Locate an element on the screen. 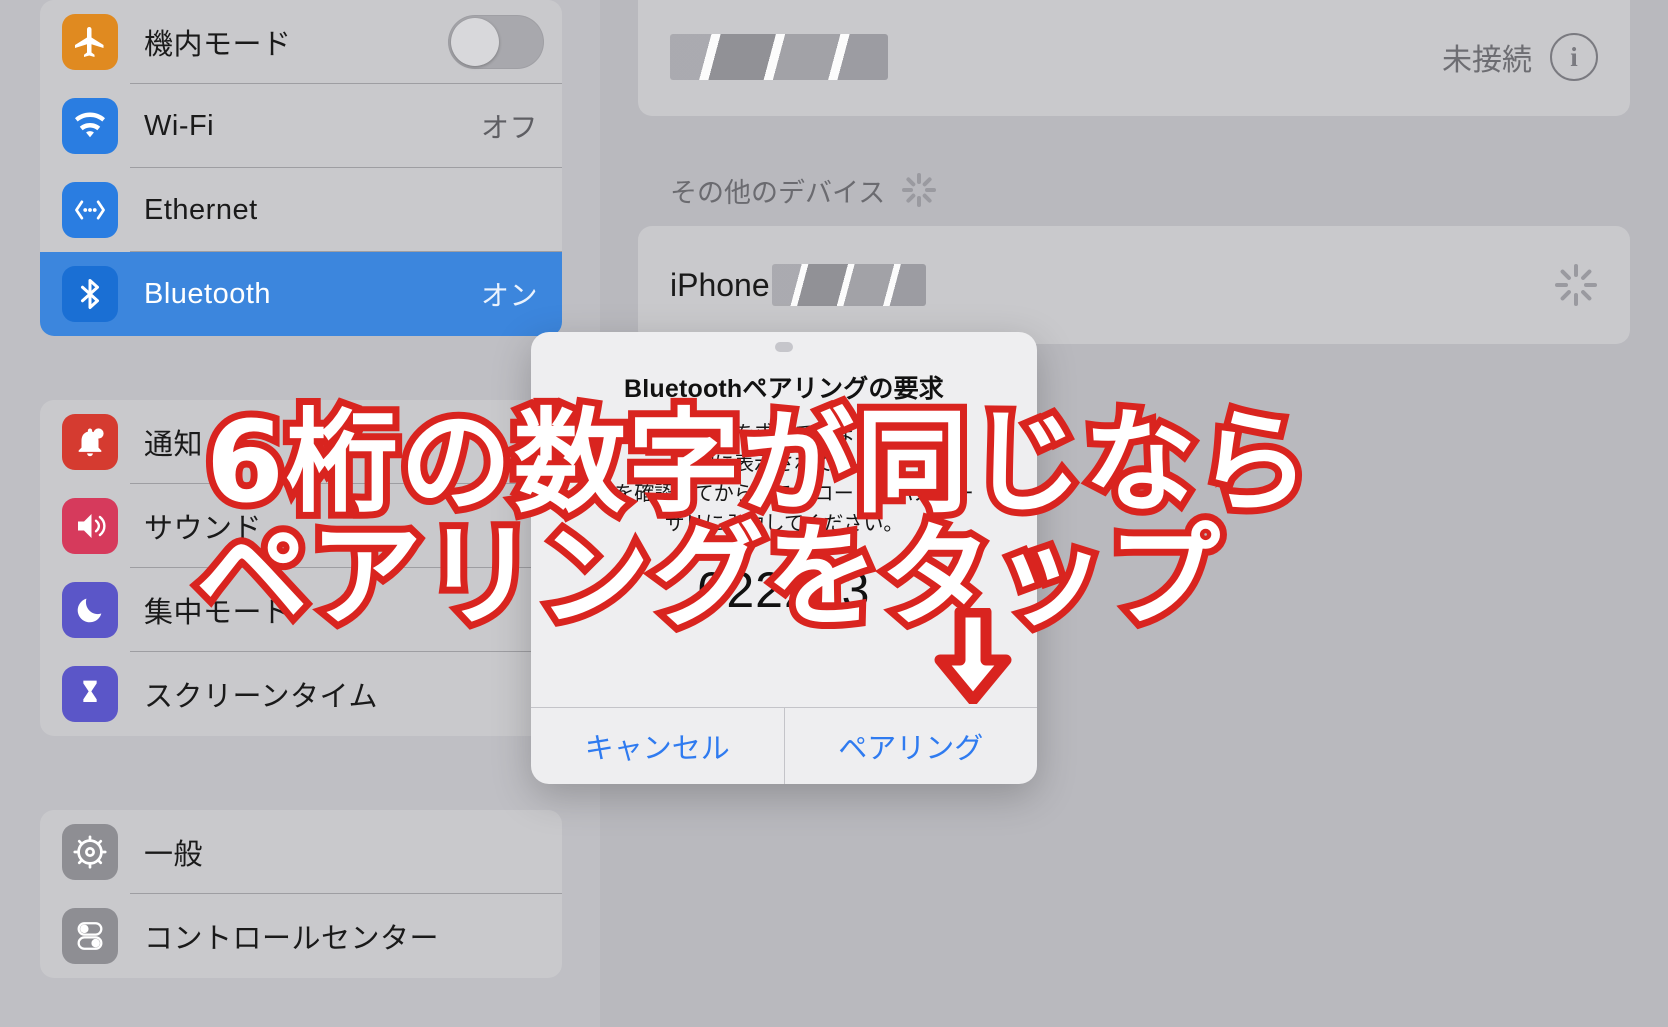  dialog-body-line-2-text: が" "に表示されているこ is located at coordinates (784, 464).